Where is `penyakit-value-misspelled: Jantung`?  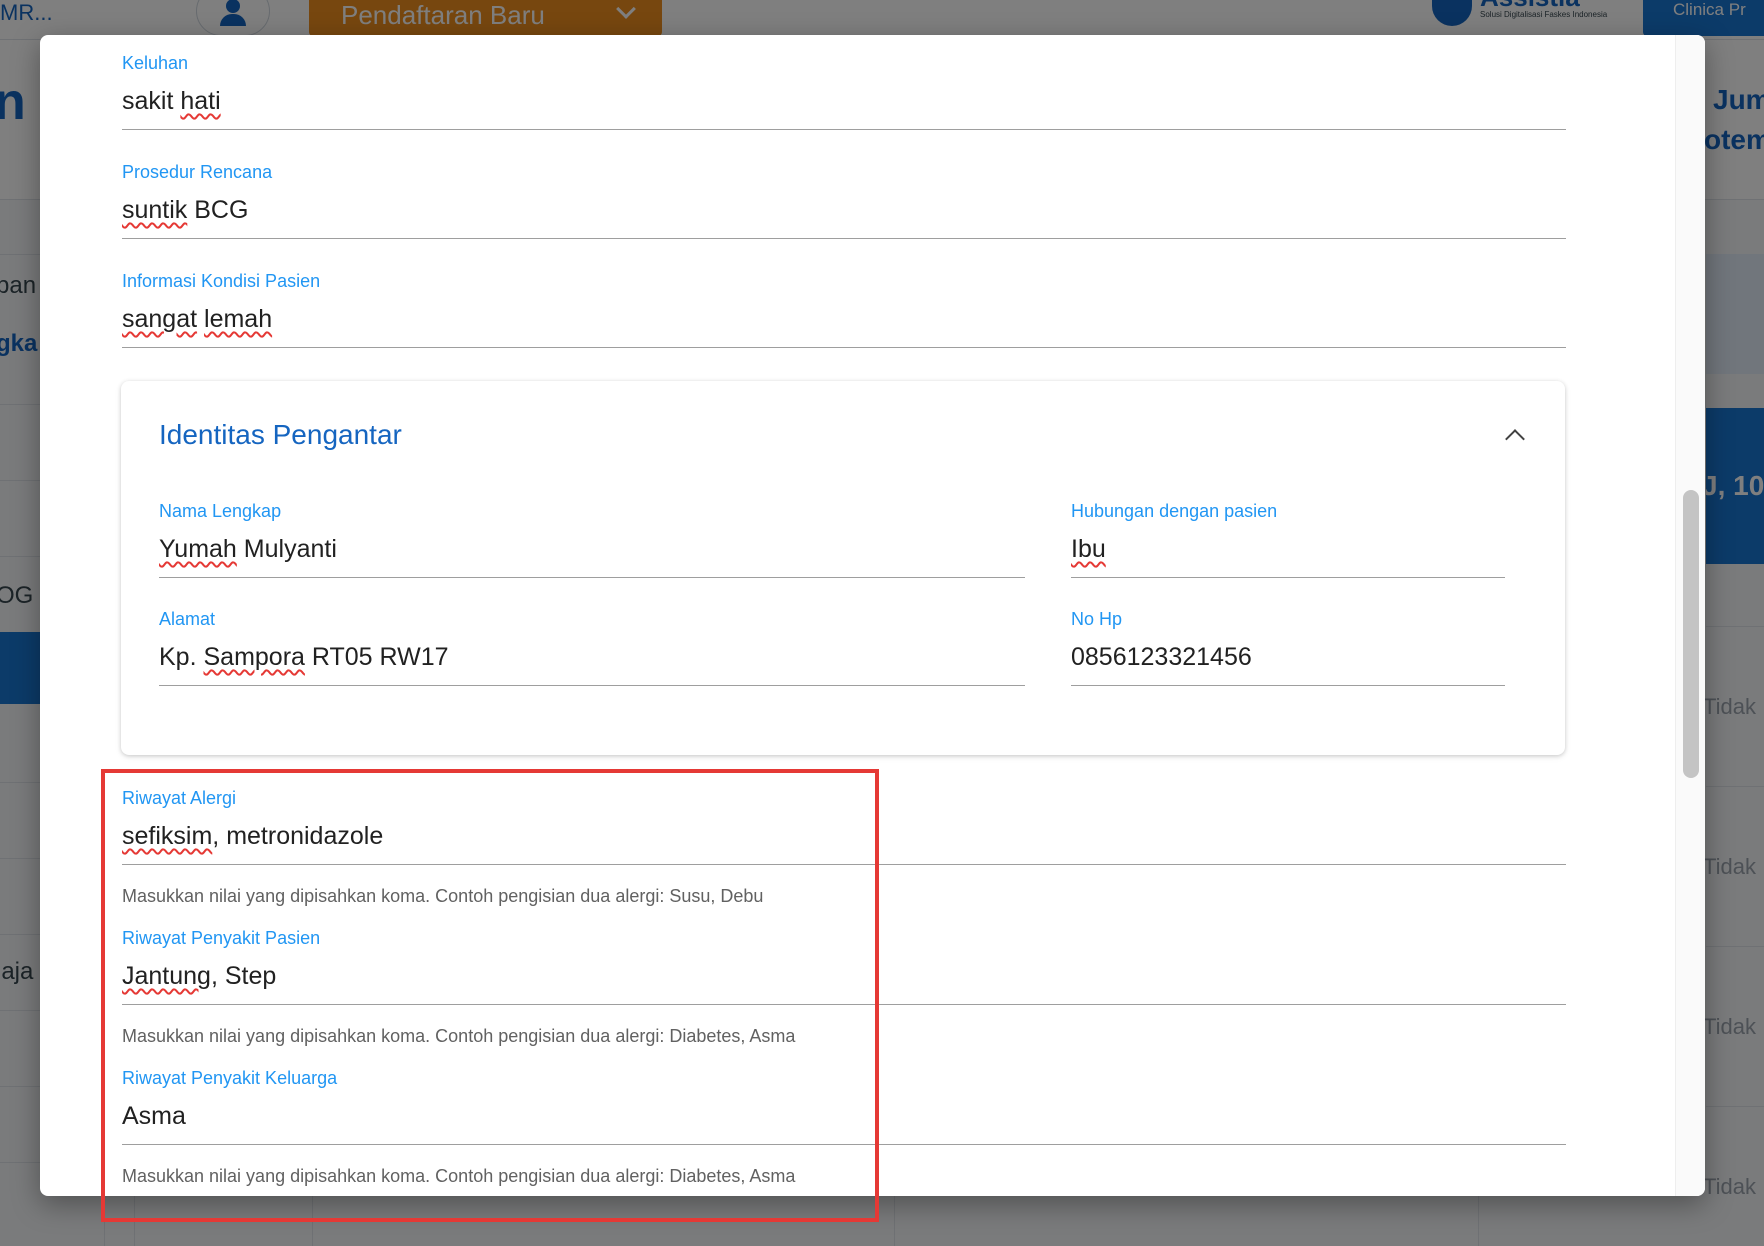 penyakit-value-misspelled: Jantung is located at coordinates (166, 976).